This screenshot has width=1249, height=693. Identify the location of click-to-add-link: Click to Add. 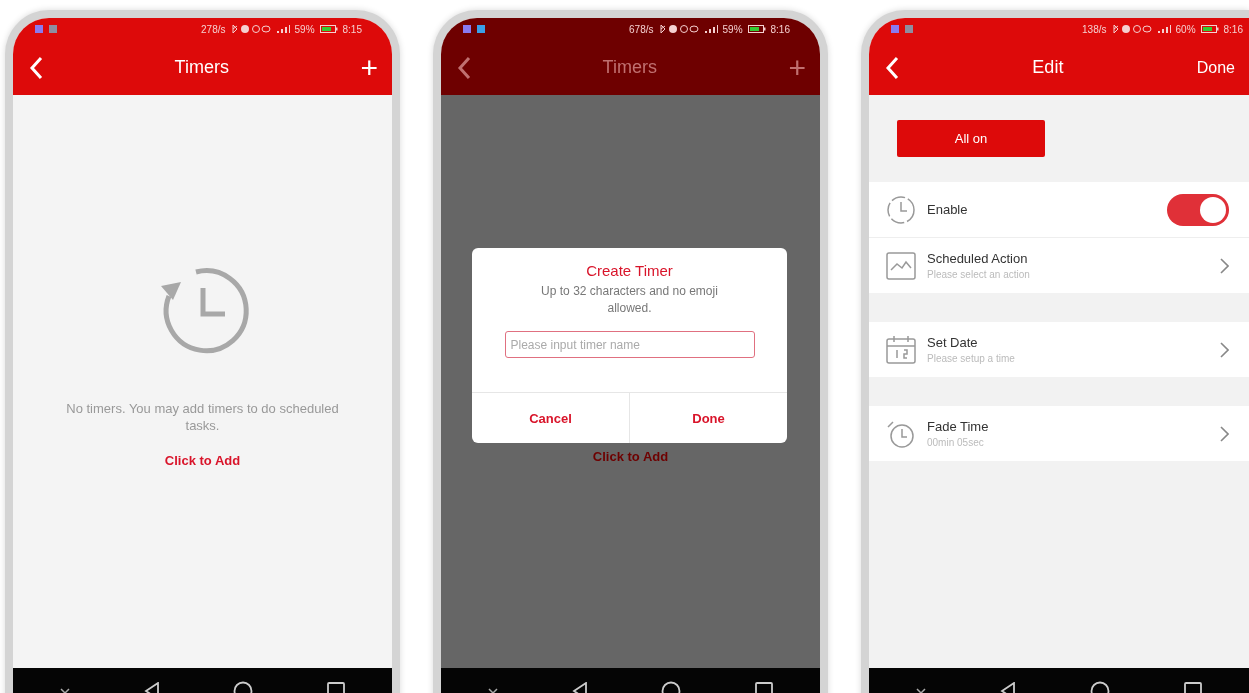
(202, 460).